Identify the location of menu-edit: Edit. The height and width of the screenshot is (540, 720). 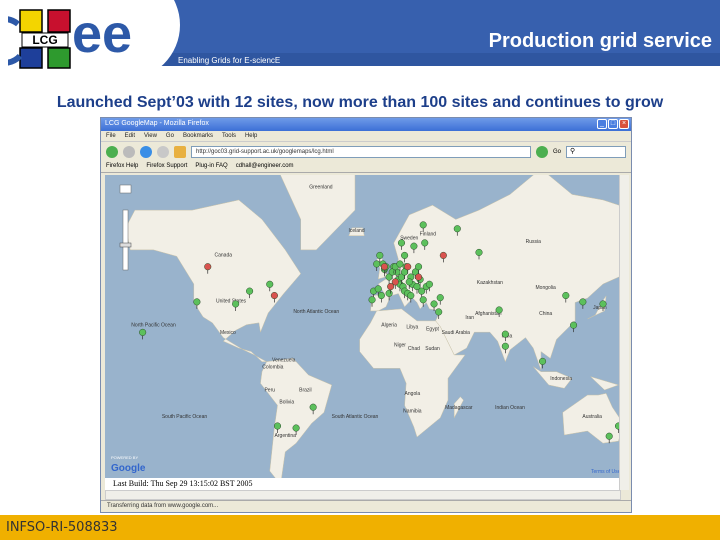
(130, 136).